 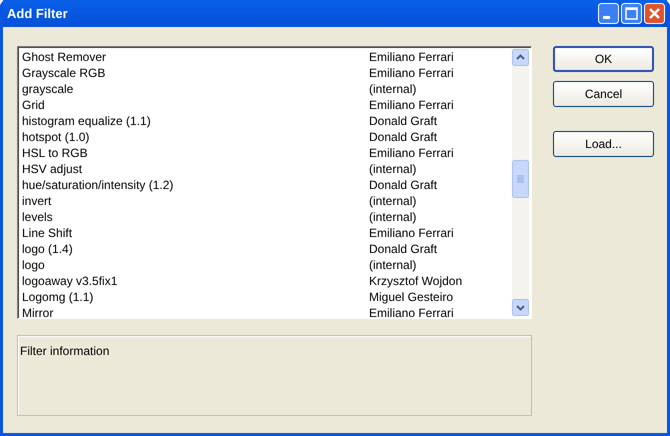 I want to click on filter-author: Krzysztof Wojdon, so click(x=415, y=281).